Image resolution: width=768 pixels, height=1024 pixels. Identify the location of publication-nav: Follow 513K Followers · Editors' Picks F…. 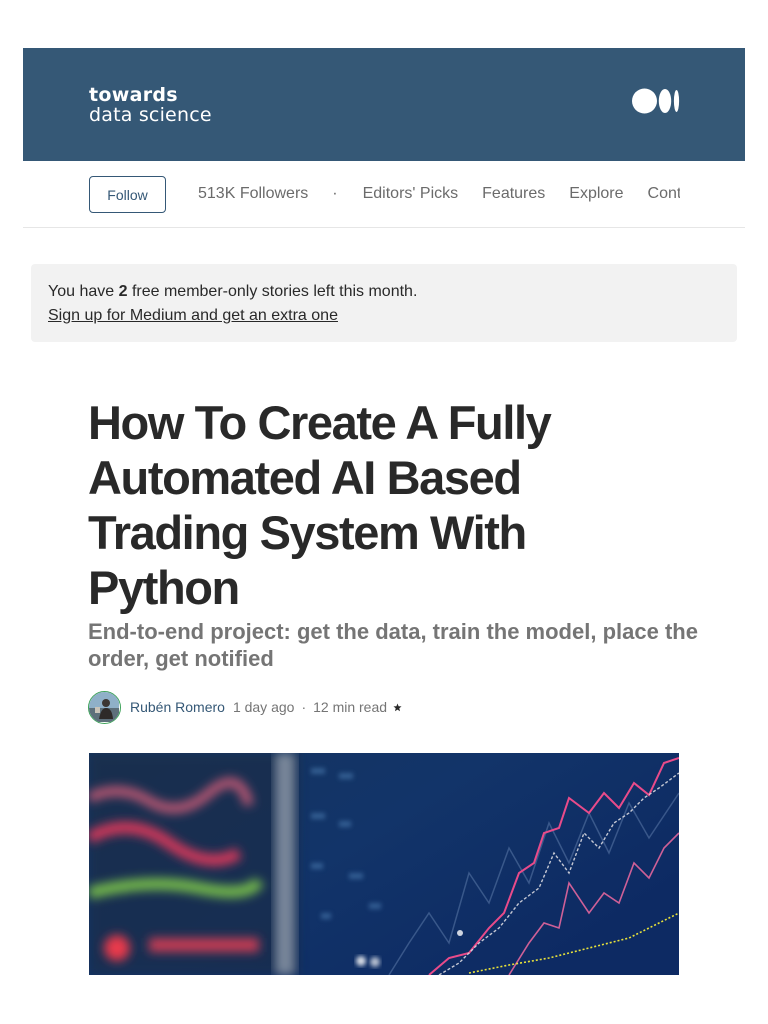
(384, 194).